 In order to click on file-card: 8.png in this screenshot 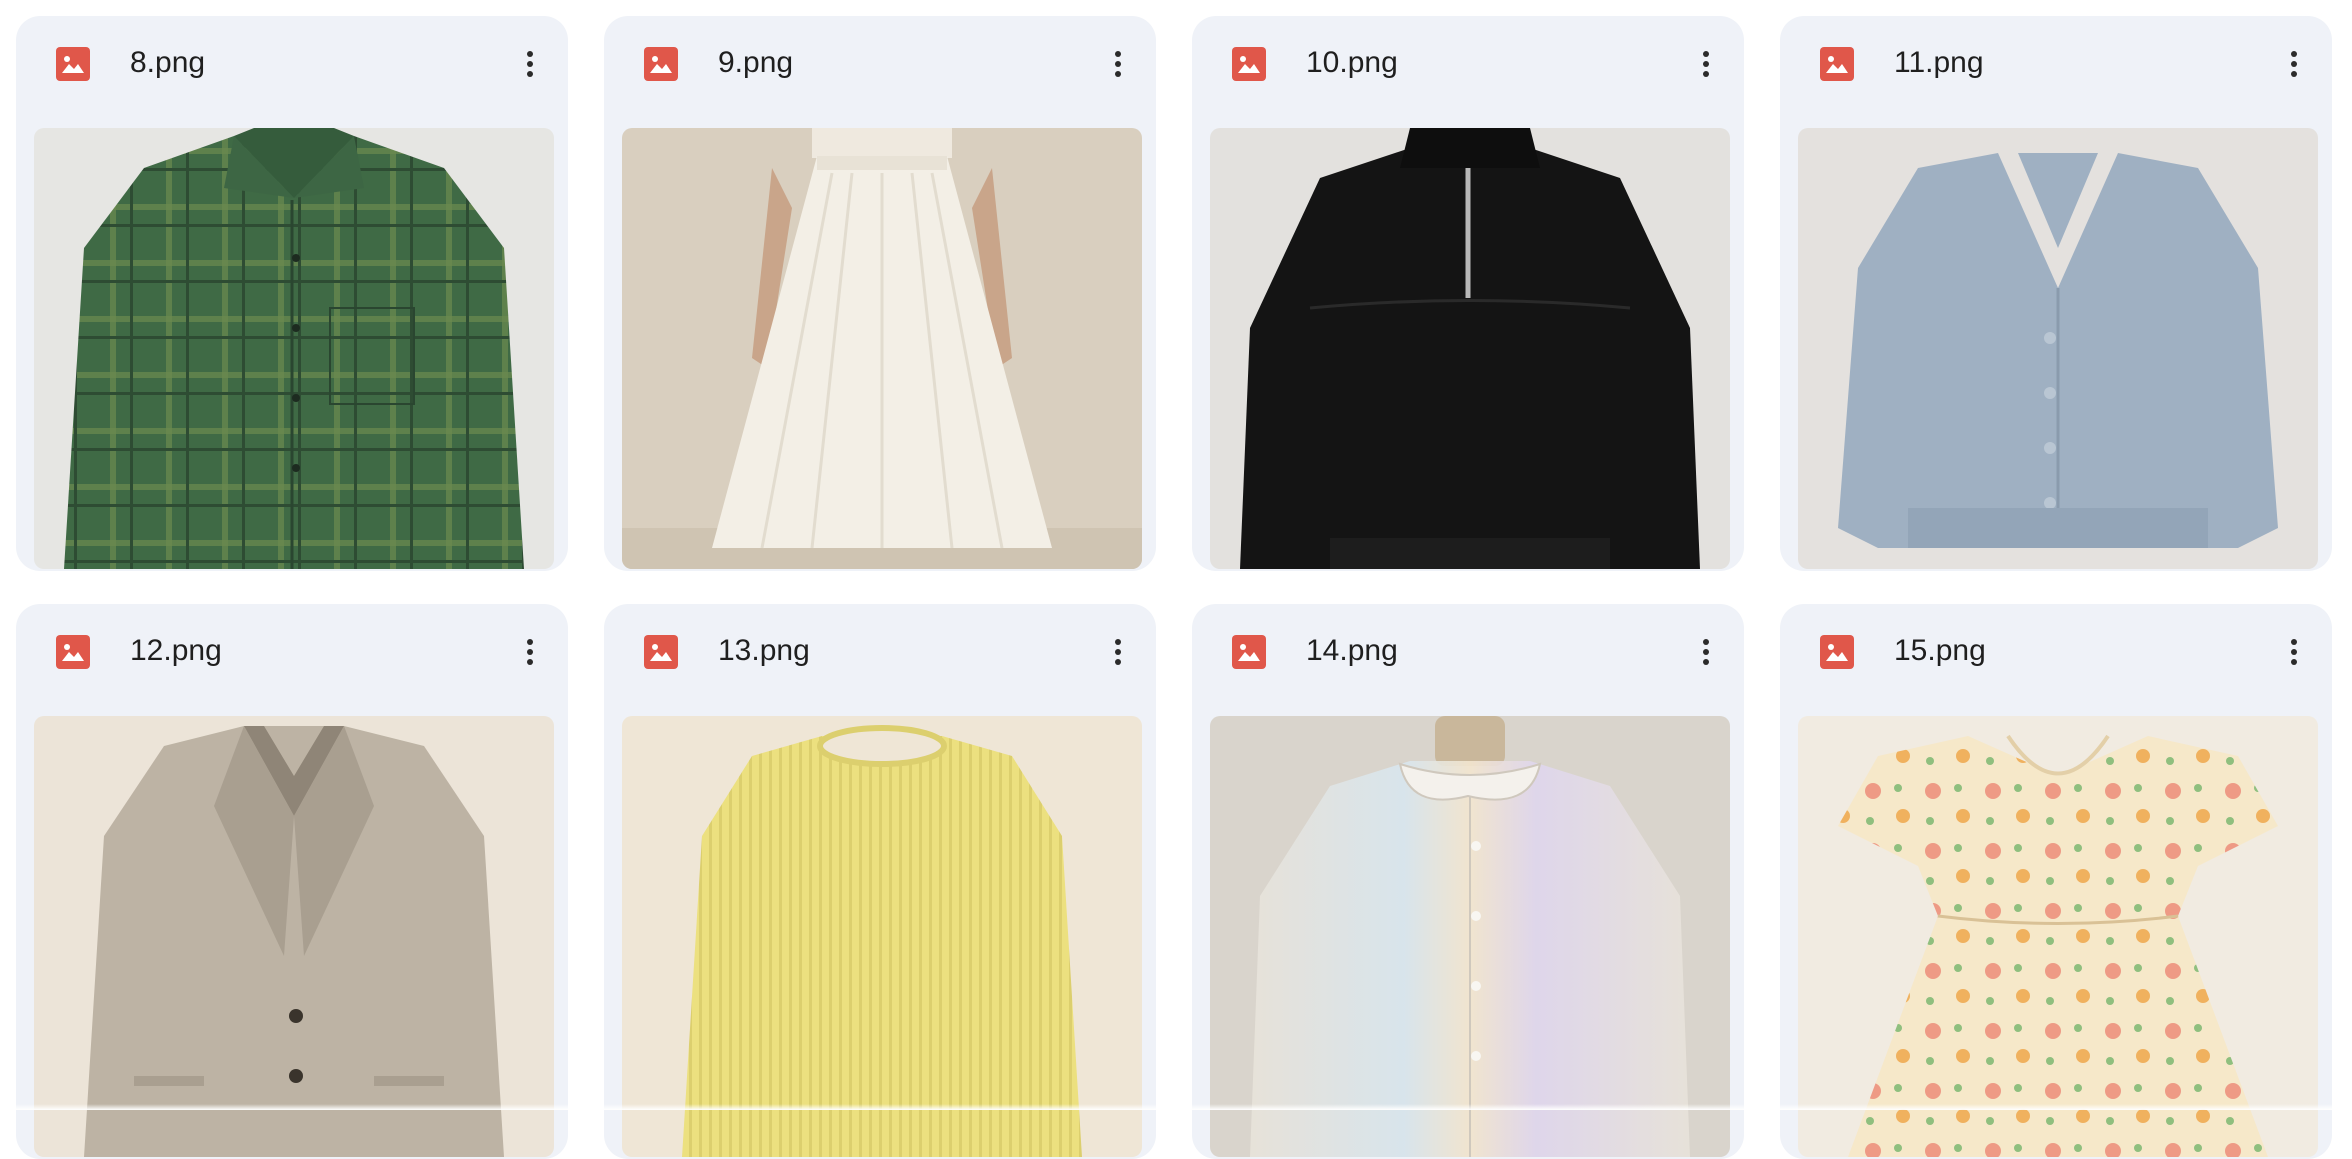, I will do `click(292, 293)`.